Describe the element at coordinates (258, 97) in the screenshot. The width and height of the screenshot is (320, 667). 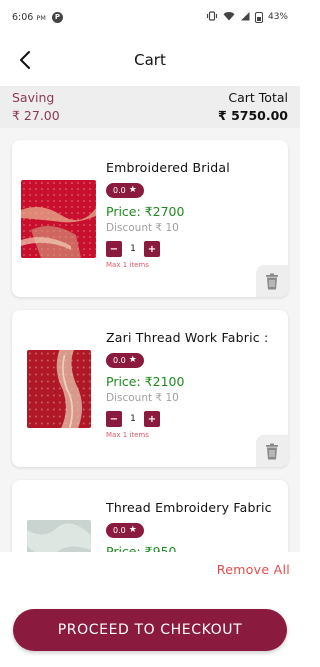
I see `cart-total-label: Cart Total` at that location.